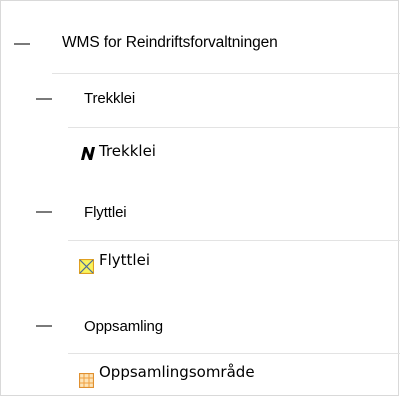 Image resolution: width=400 pixels, height=397 pixels. What do you see at coordinates (44, 212) in the screenshot?
I see `collapse-flyttlei-icon` at bounding box center [44, 212].